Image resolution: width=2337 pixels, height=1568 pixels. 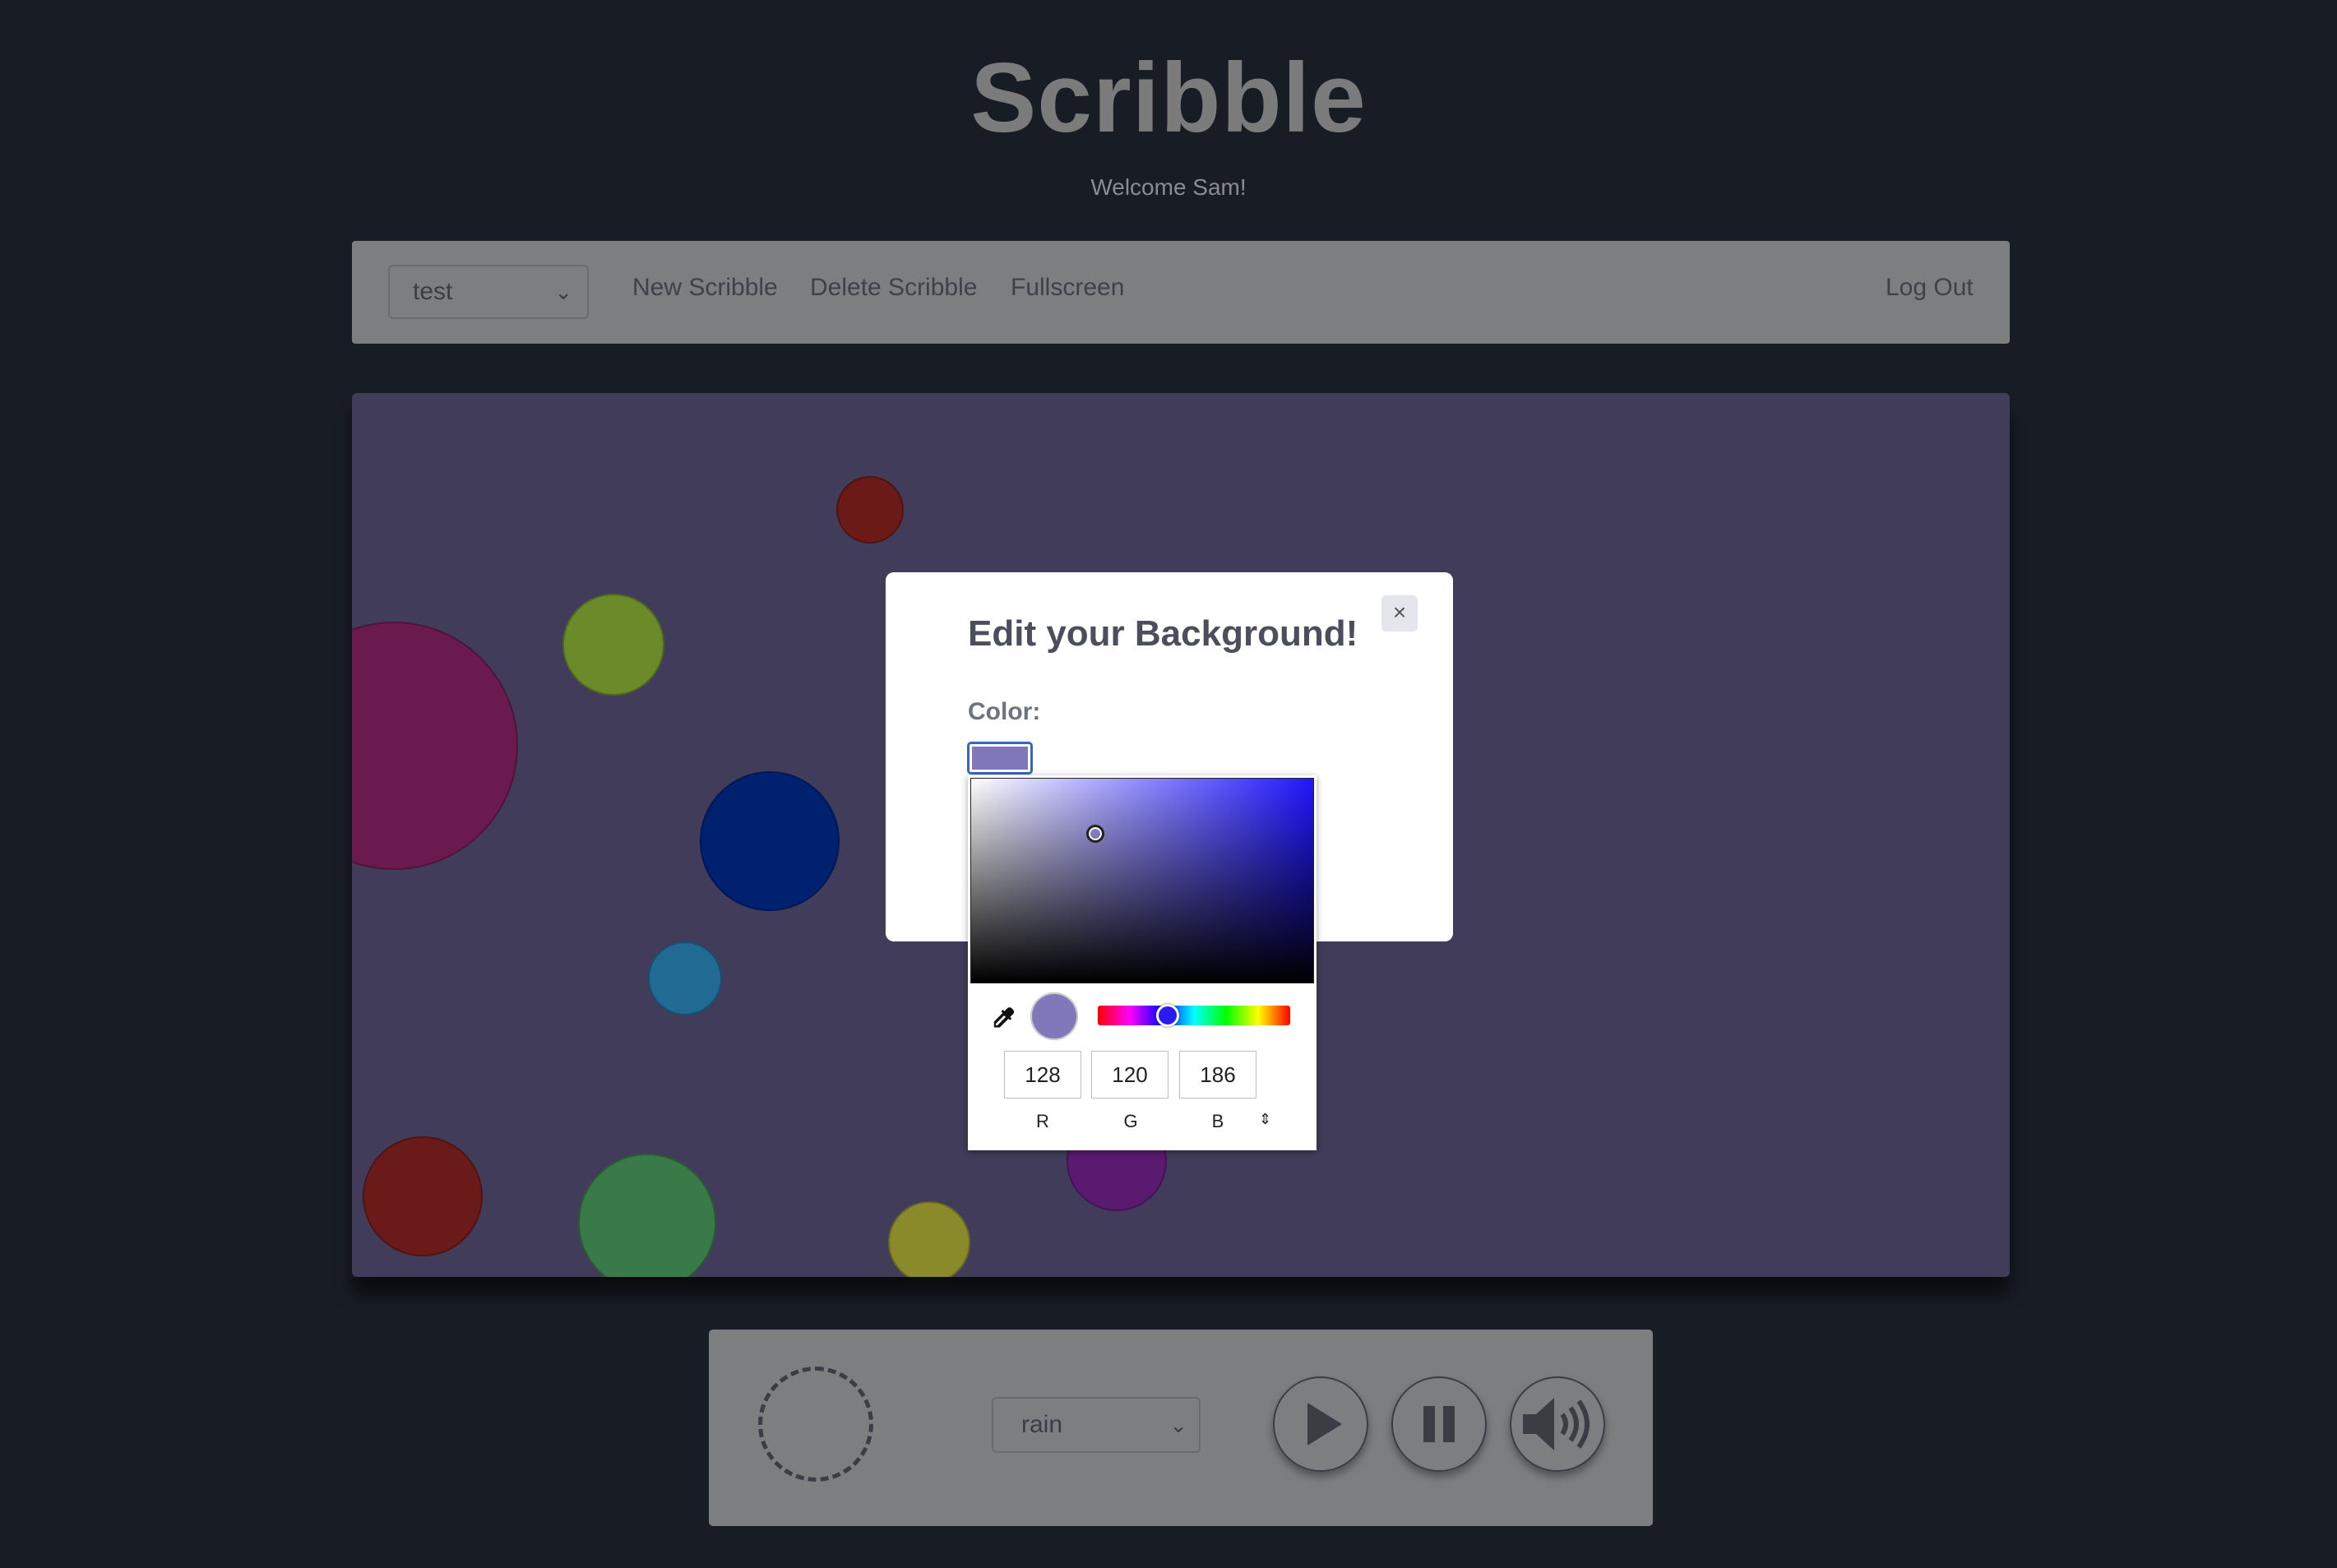 I want to click on play-icon, so click(x=1324, y=1424).